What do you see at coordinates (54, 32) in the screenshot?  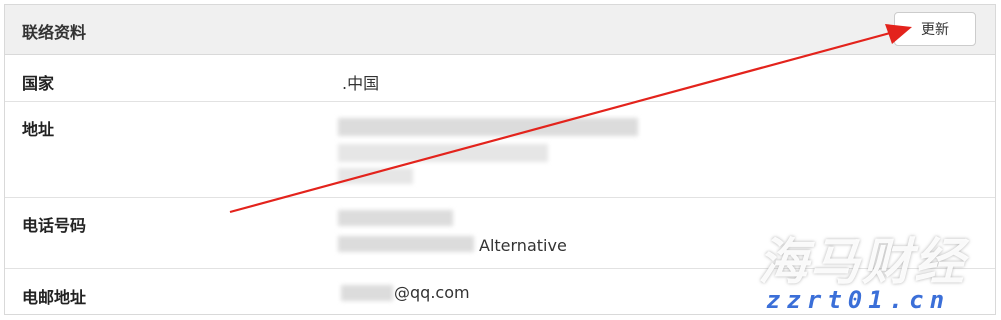 I see `panel-title: 联络资料` at bounding box center [54, 32].